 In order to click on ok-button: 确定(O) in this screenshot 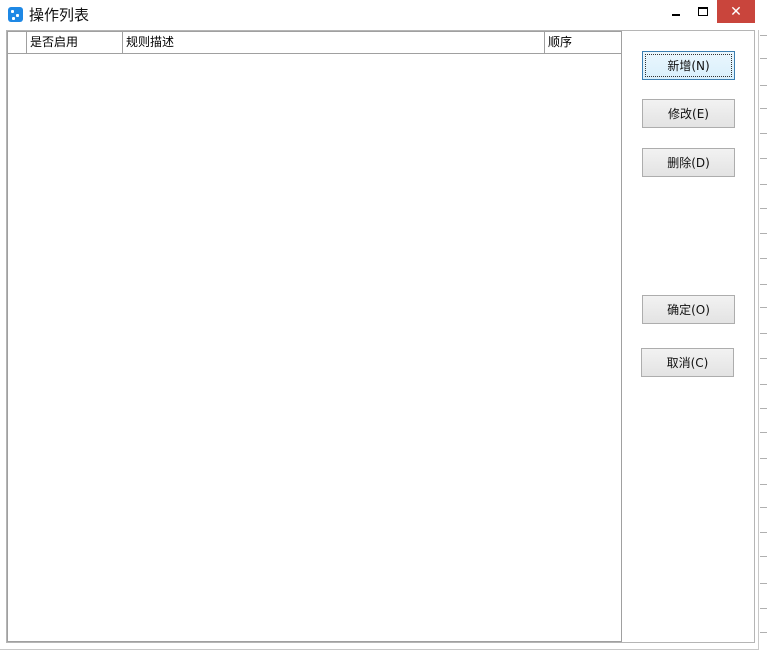, I will do `click(688, 309)`.